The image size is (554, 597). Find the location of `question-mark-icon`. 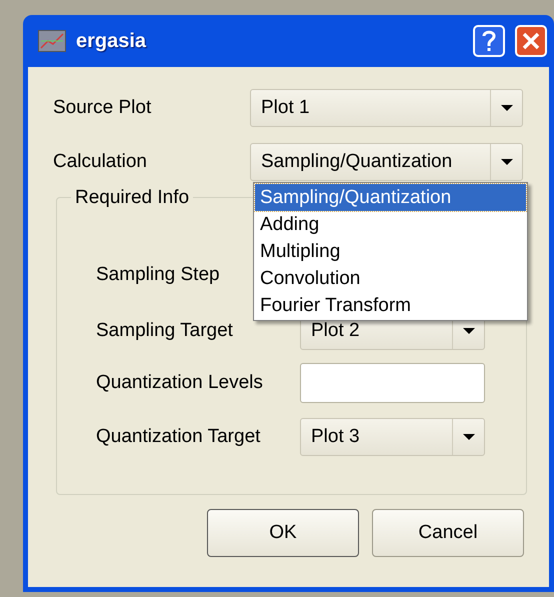

question-mark-icon is located at coordinates (489, 41).